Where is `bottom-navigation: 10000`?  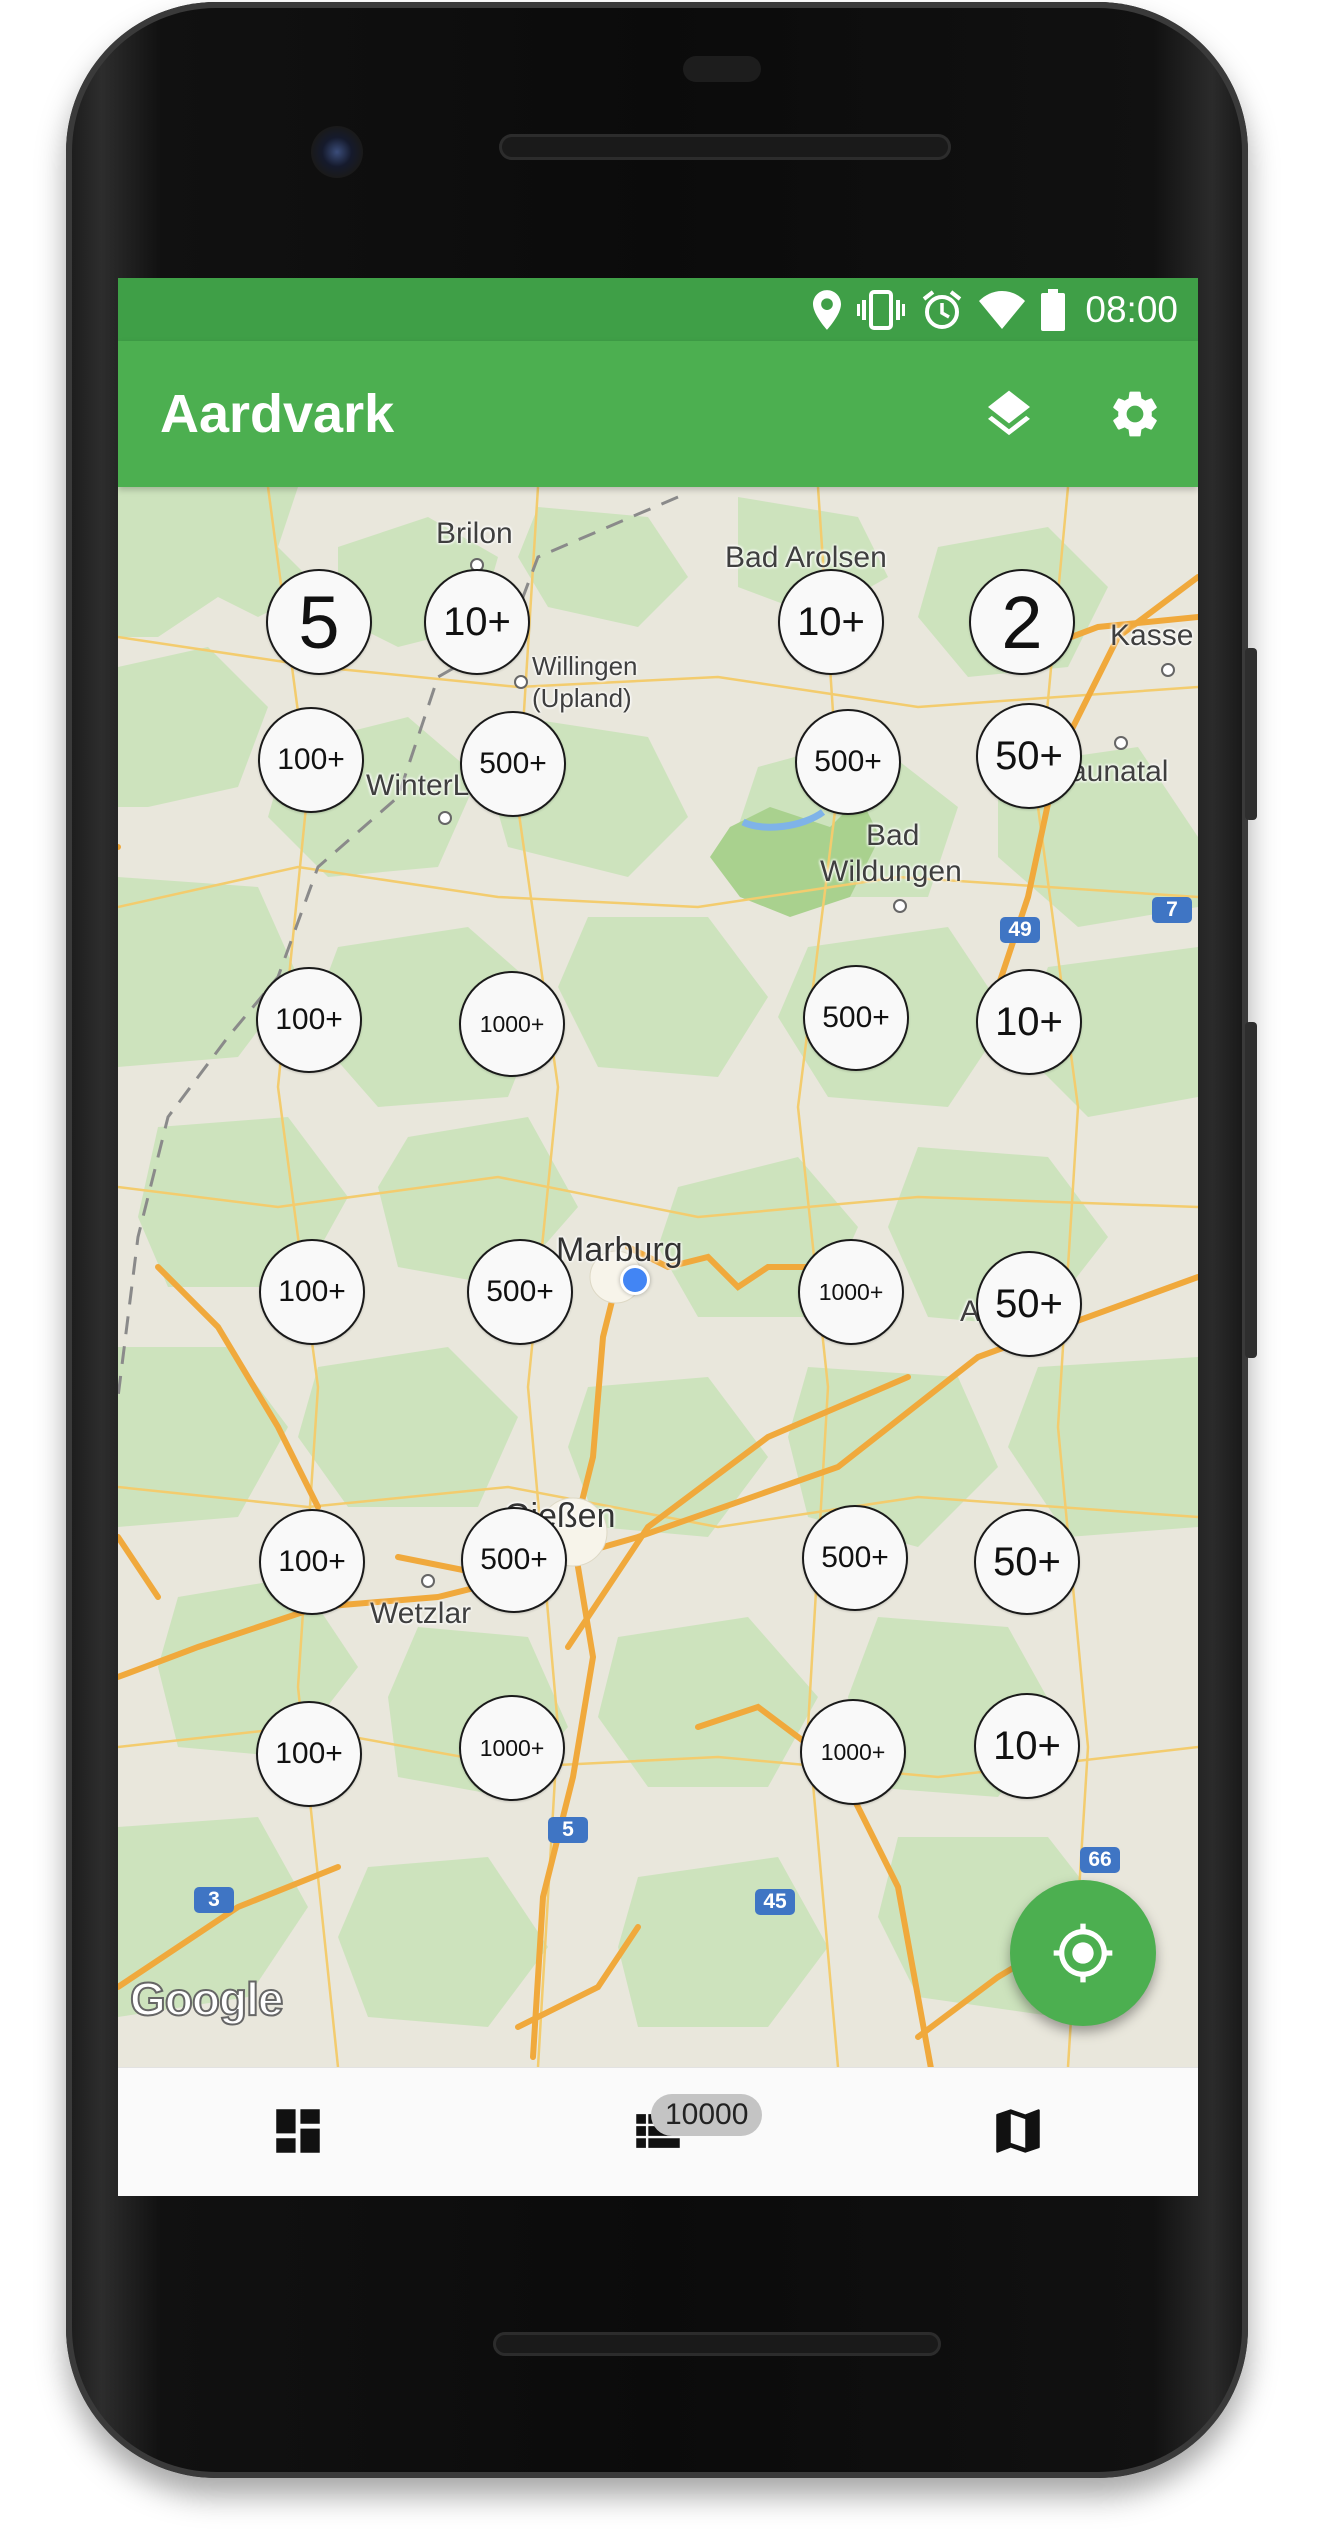
bottom-navigation: 10000 is located at coordinates (658, 2131).